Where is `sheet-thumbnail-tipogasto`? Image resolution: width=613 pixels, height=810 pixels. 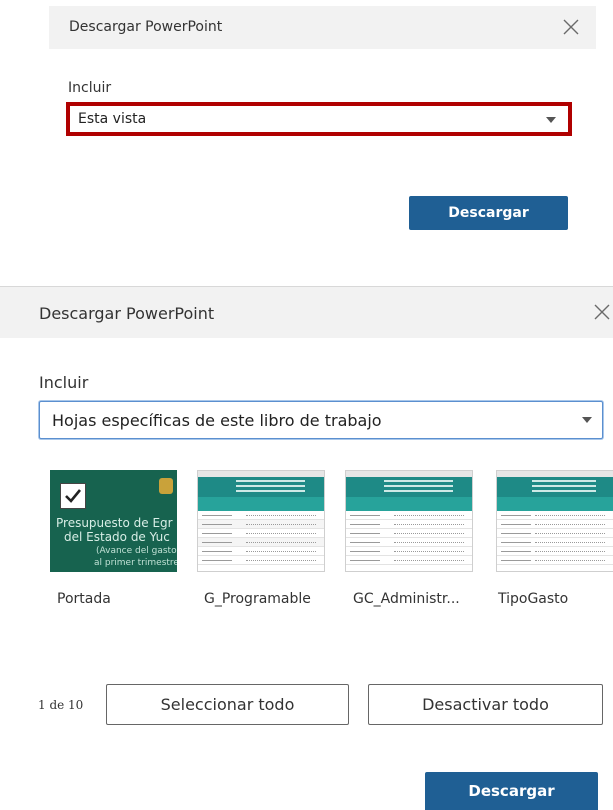 sheet-thumbnail-tipogasto is located at coordinates (554, 521).